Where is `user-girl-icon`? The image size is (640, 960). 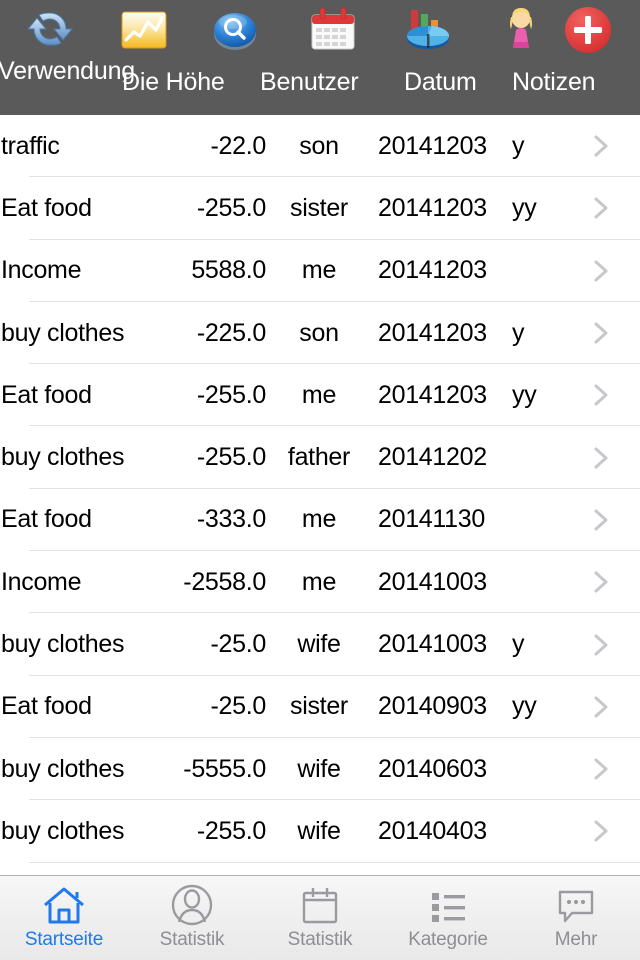
user-girl-icon is located at coordinates (521, 30).